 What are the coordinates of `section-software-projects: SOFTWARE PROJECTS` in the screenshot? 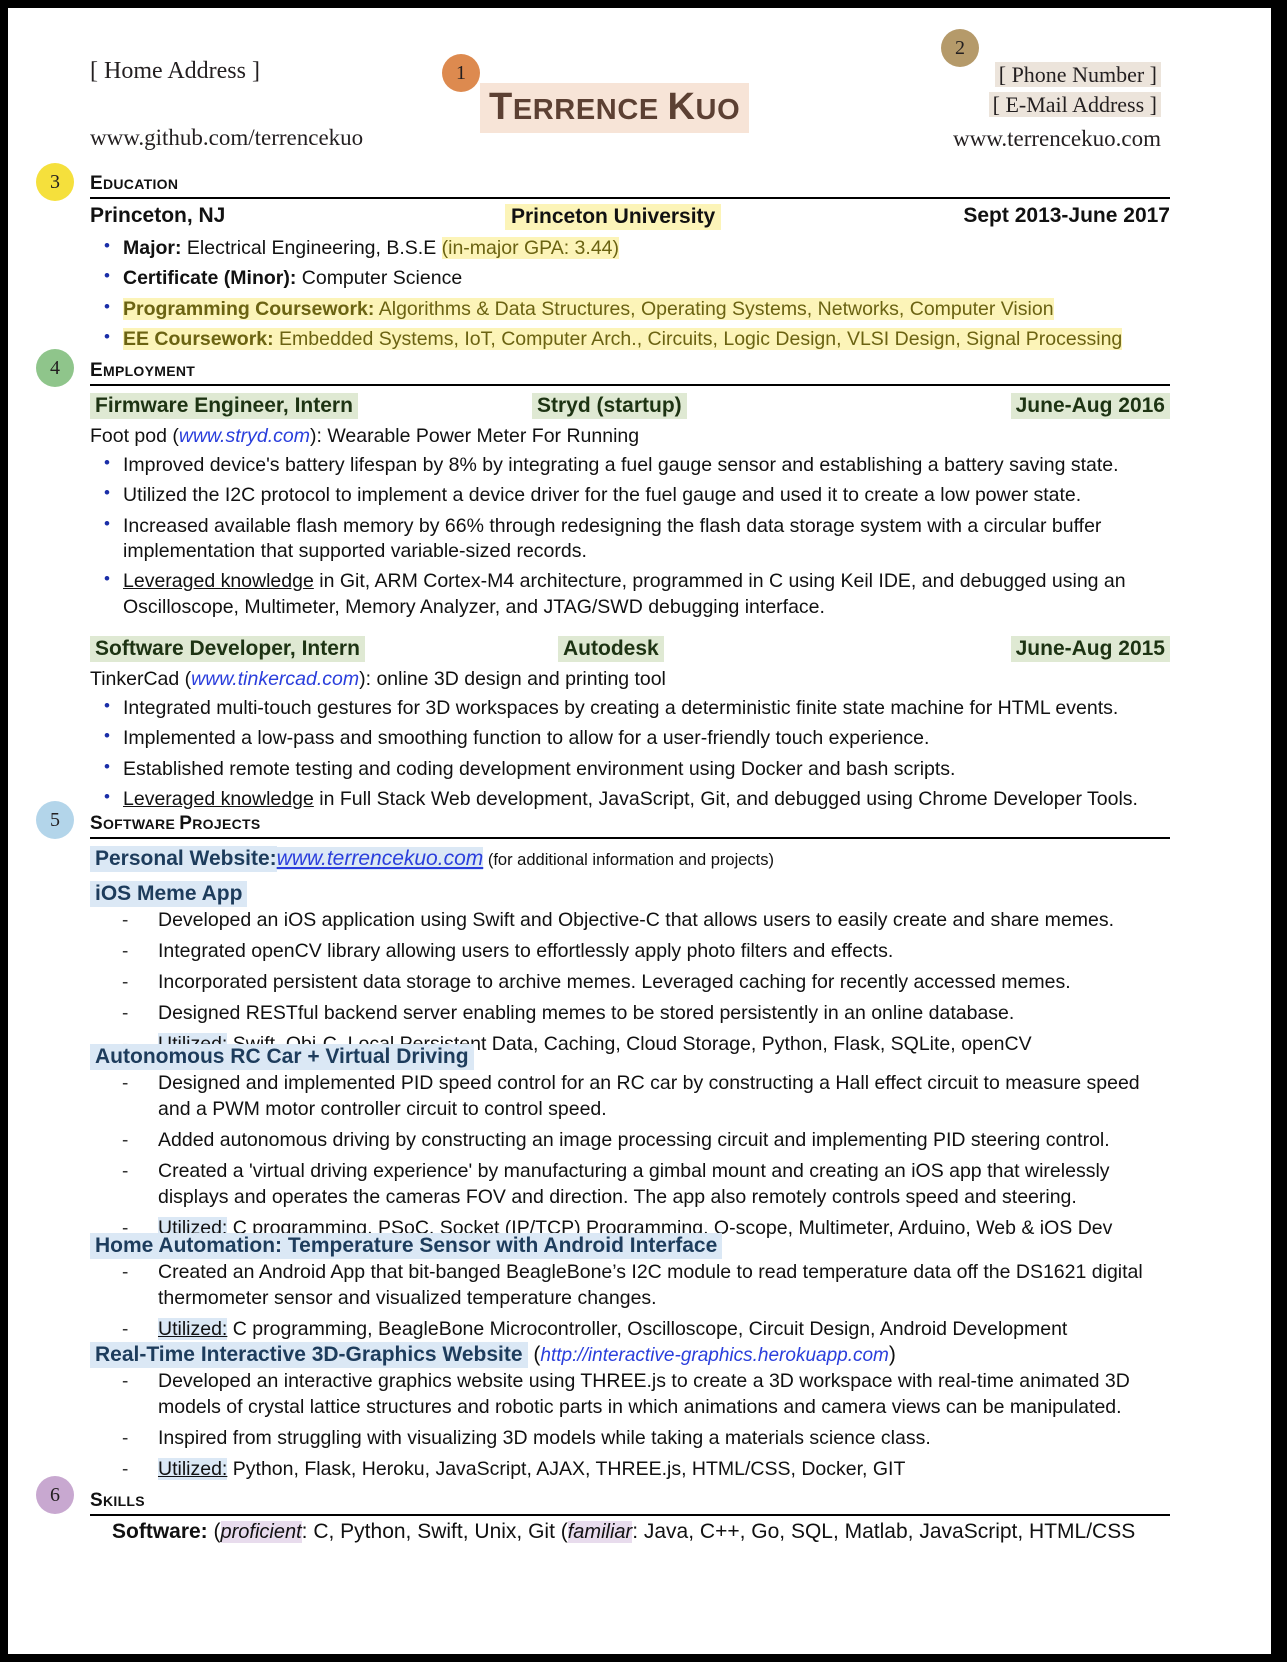 It's located at (630, 826).